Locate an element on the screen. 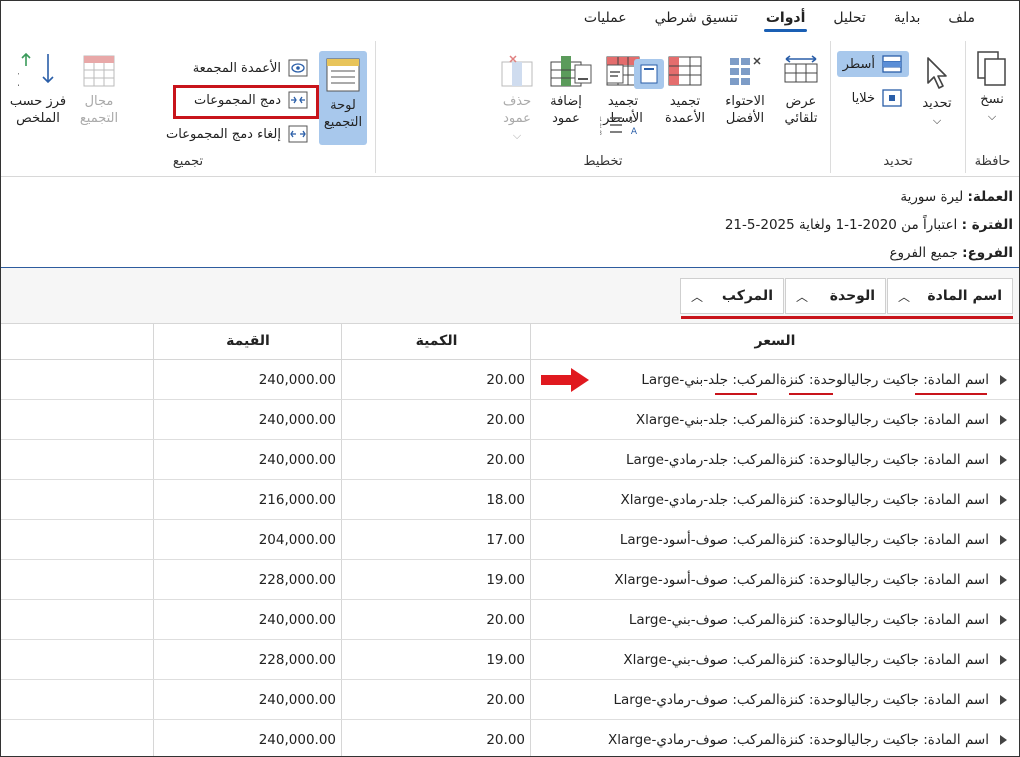 This screenshot has height=757, width=1020. grouping-panel-button: لوحة التجميع is located at coordinates (343, 98).